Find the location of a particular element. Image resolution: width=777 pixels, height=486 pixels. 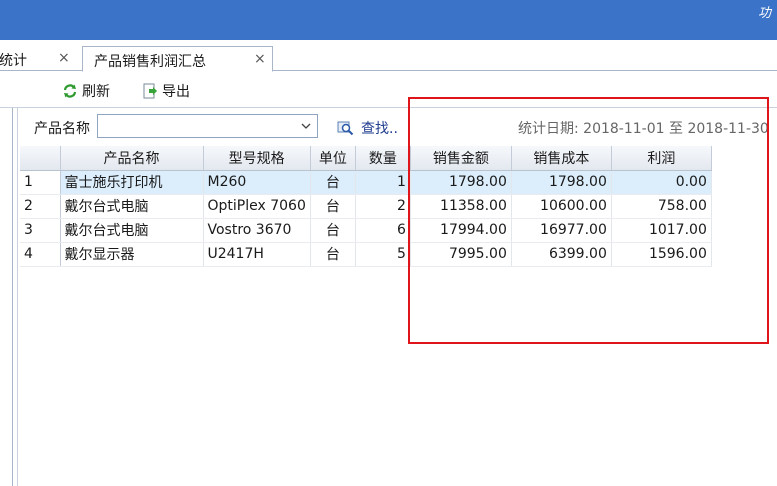

column-header-sales-cost: 销售成本 is located at coordinates (561, 158).